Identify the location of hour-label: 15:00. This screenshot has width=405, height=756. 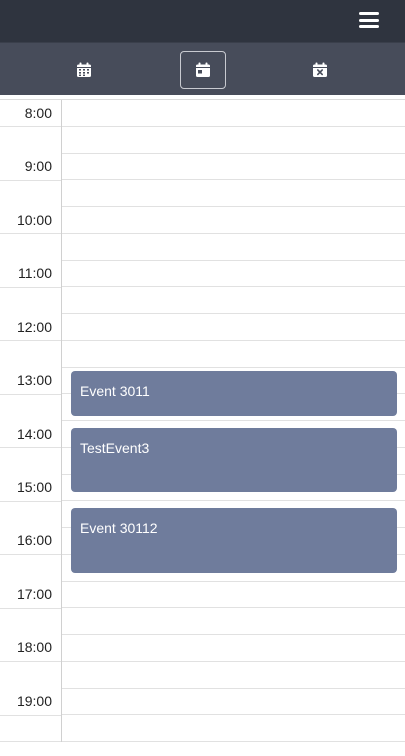
(34, 487).